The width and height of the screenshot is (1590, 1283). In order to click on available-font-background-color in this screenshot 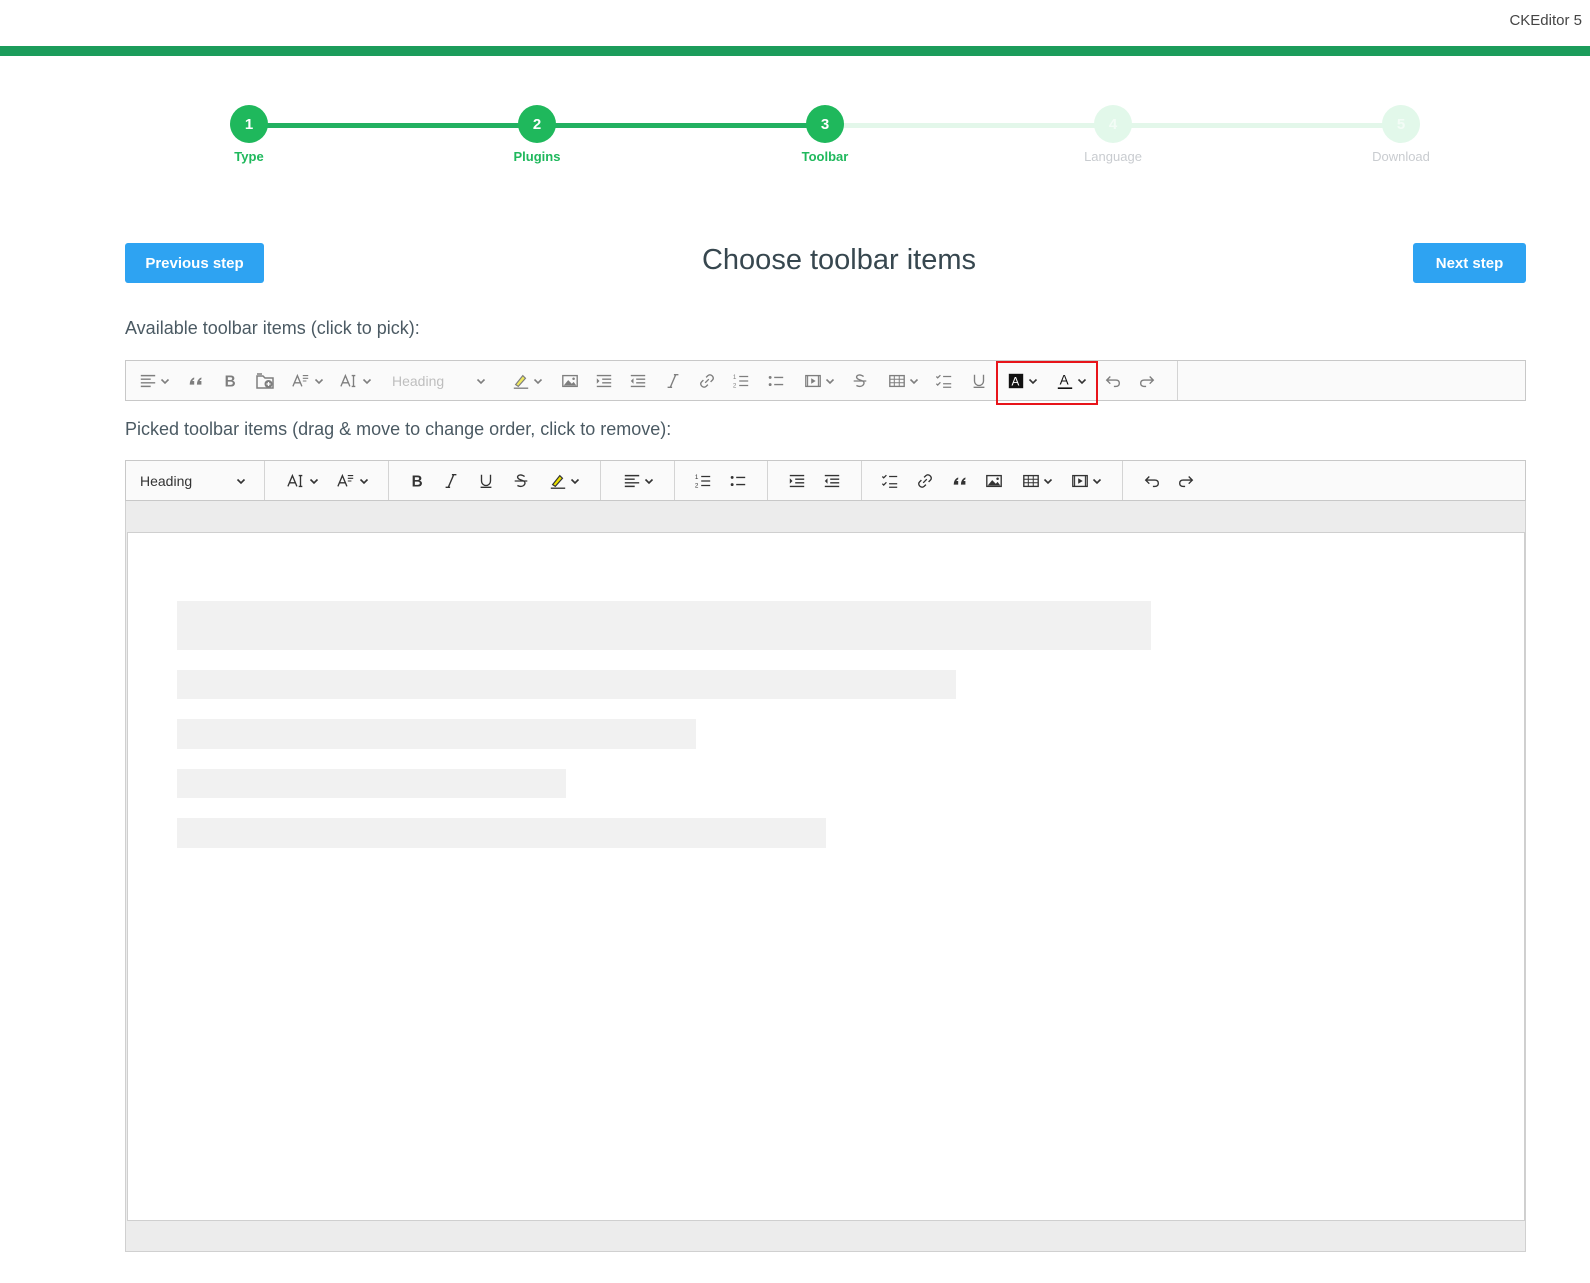, I will do `click(1022, 380)`.